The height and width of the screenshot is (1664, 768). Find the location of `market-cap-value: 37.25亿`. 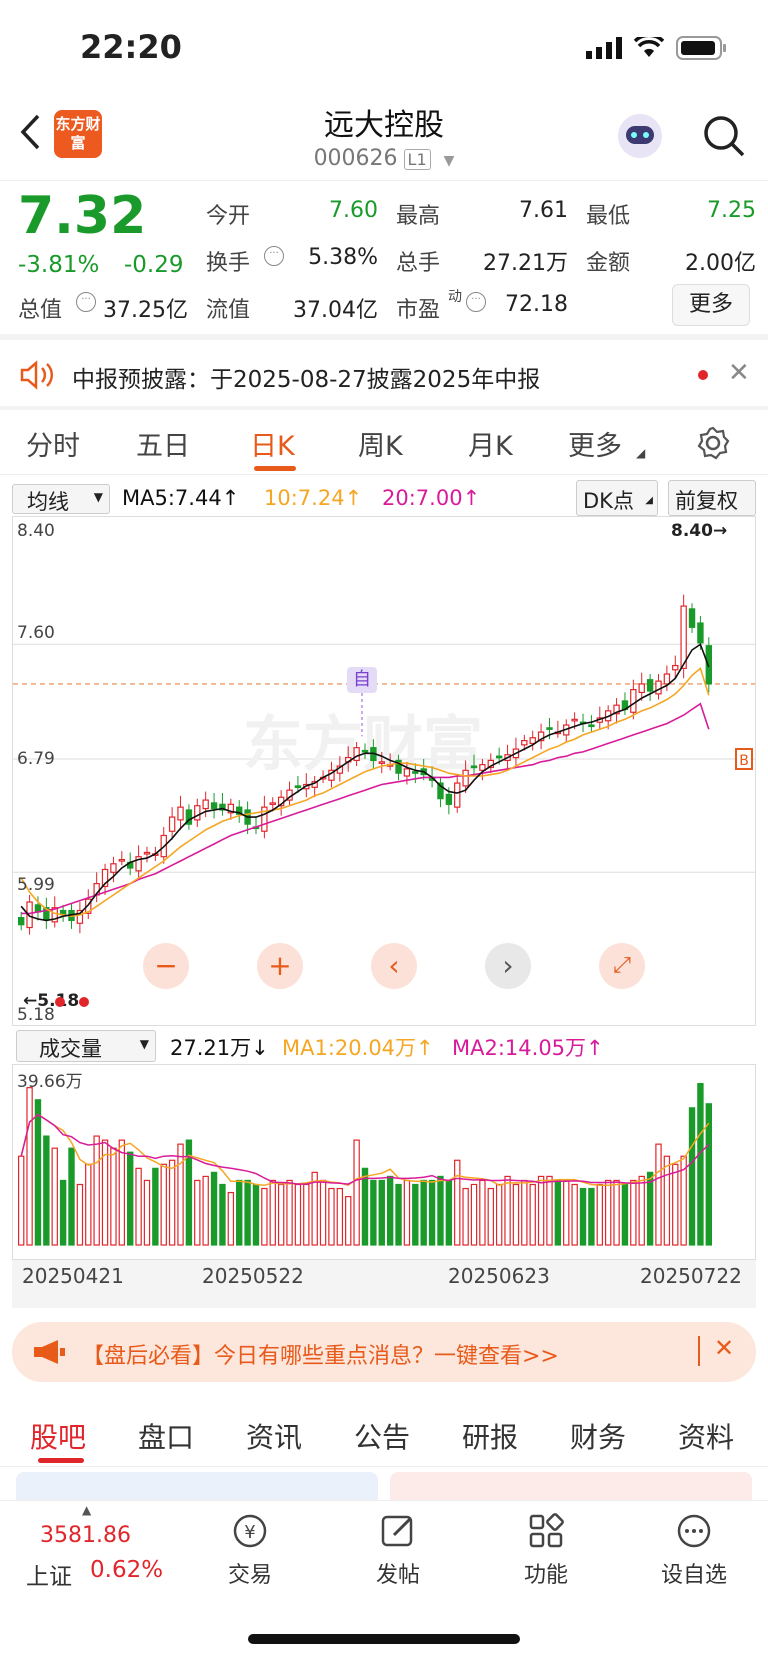

market-cap-value: 37.25亿 is located at coordinates (145, 310).